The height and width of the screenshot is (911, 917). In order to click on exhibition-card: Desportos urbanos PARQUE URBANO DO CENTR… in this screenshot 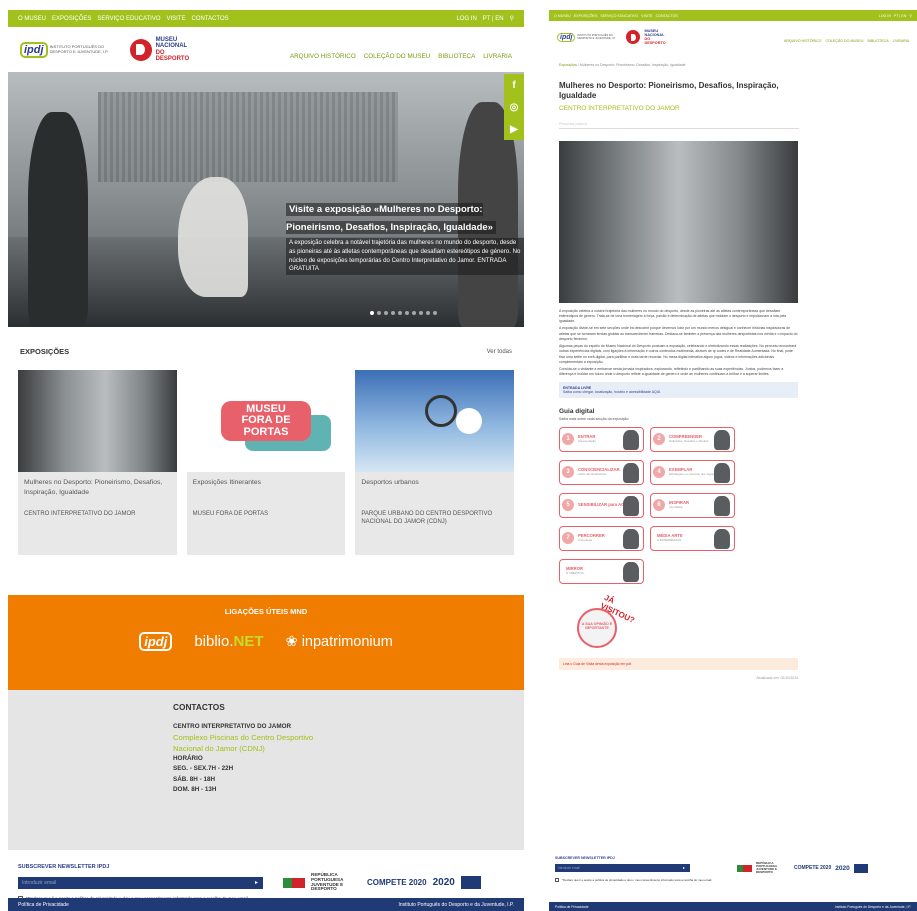, I will do `click(435, 462)`.